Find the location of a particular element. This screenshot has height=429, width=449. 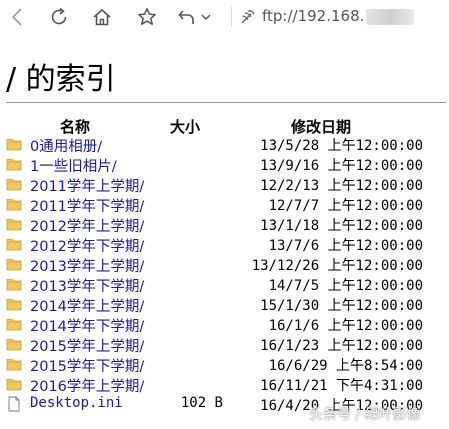

modified-date: 16/1/6 上午12:00:00 is located at coordinates (345, 326).